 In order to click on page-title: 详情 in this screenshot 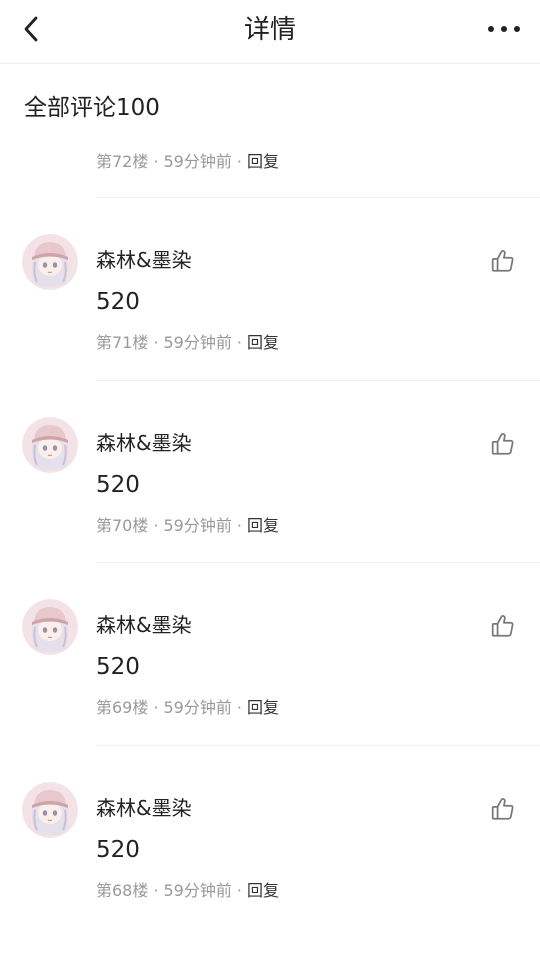, I will do `click(269, 30)`.